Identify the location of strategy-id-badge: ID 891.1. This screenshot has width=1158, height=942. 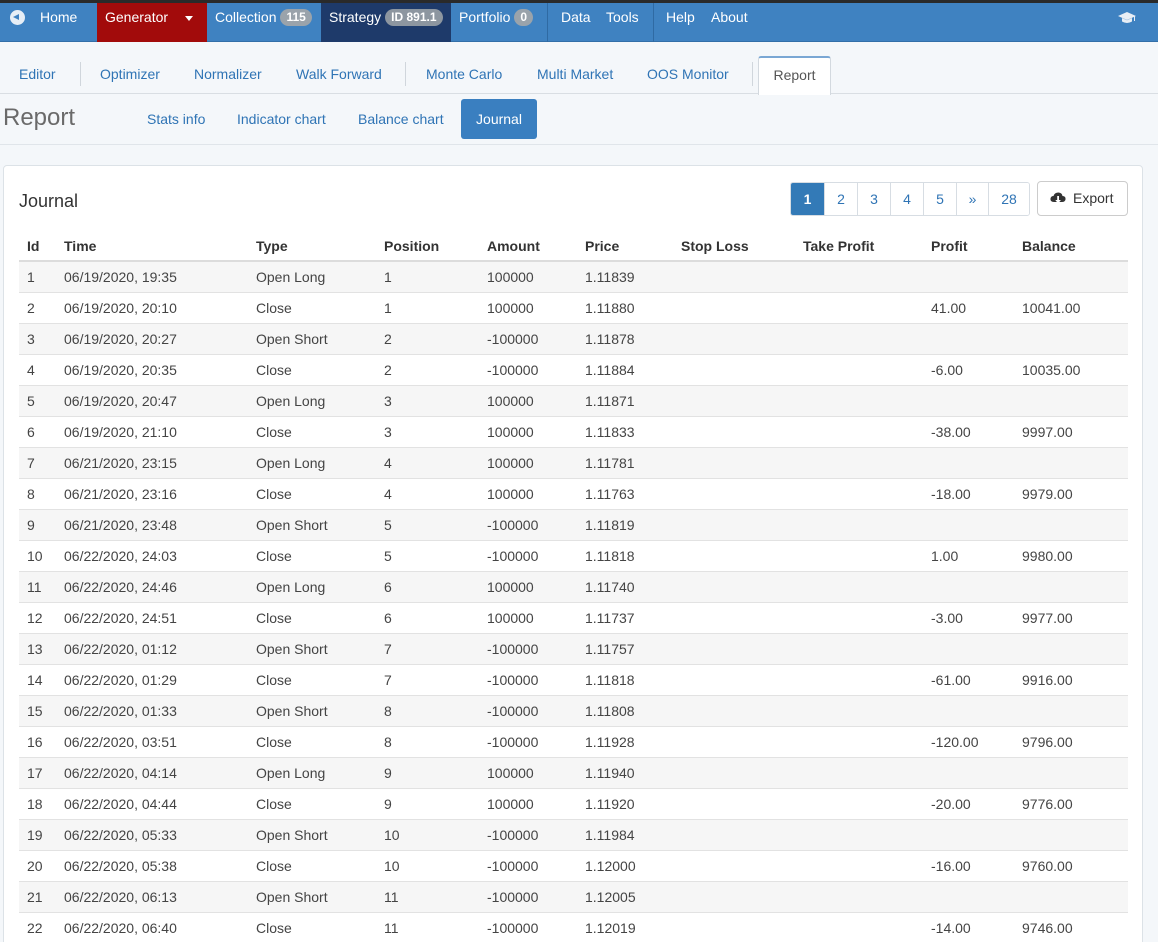
(414, 17).